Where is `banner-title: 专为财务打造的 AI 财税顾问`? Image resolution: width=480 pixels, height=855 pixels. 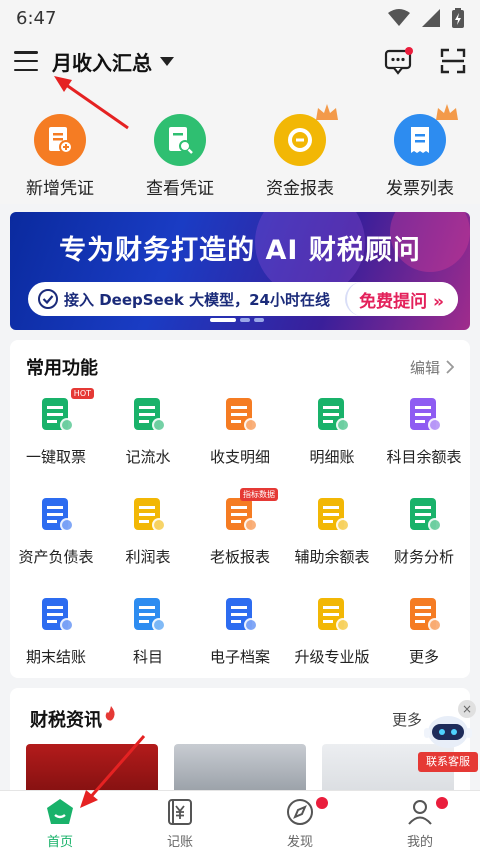
banner-title: 专为财务打造的 AI 财税顾问 is located at coordinates (240, 250).